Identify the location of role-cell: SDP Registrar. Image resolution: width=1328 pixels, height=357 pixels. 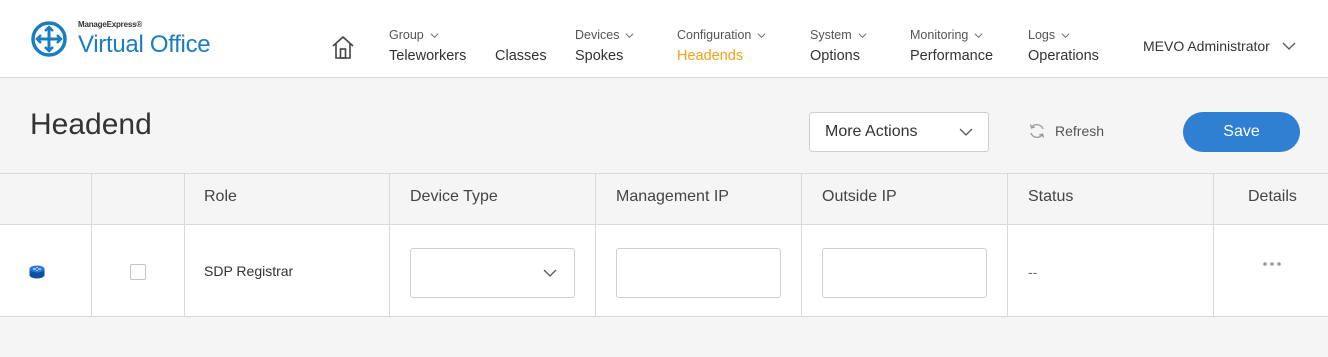
(249, 271).